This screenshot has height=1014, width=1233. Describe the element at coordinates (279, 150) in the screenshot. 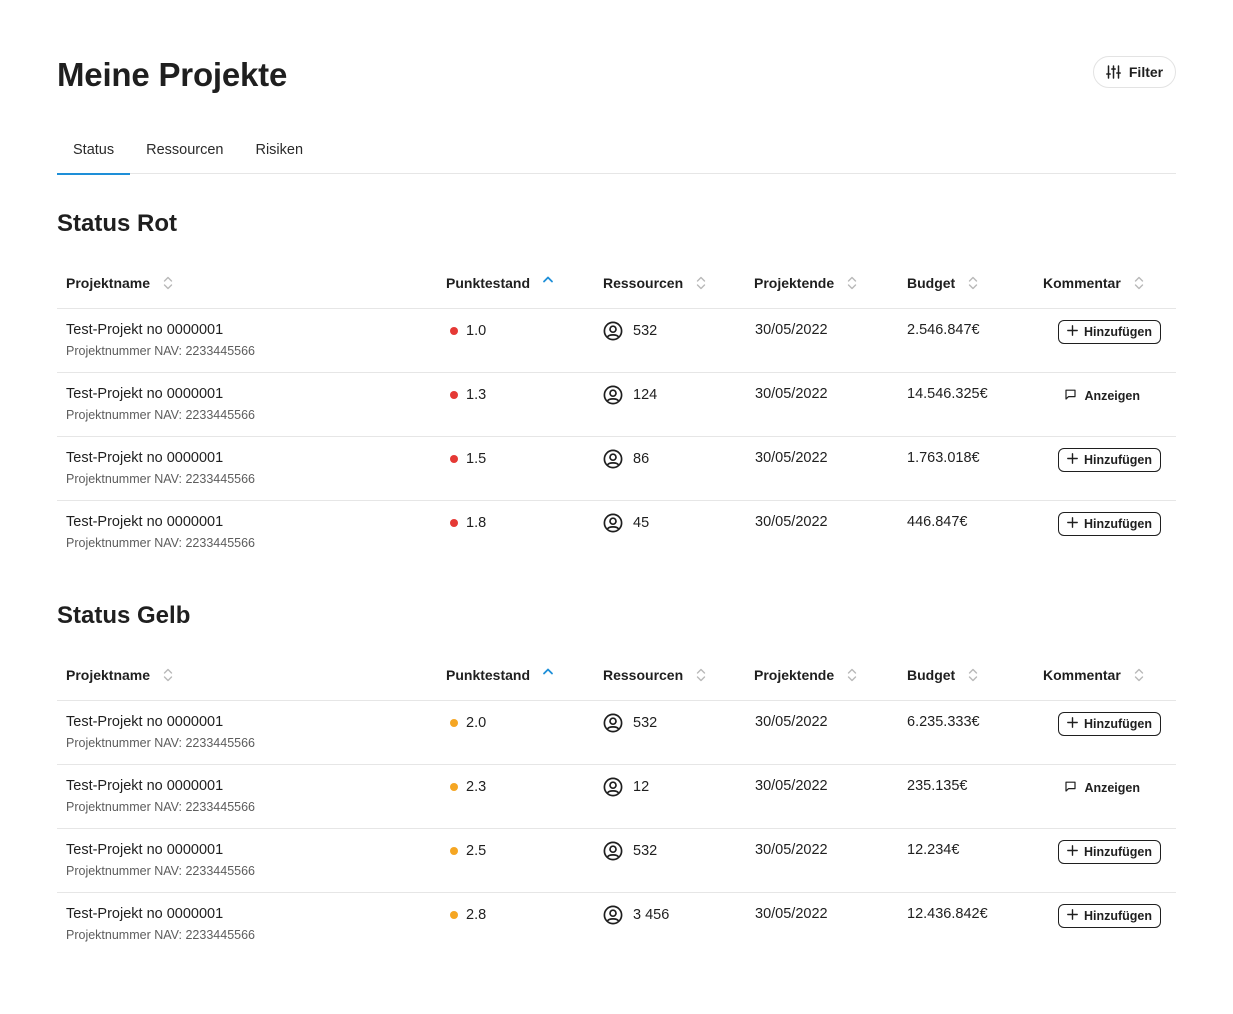

I see `tab-risiken: Risiken` at that location.